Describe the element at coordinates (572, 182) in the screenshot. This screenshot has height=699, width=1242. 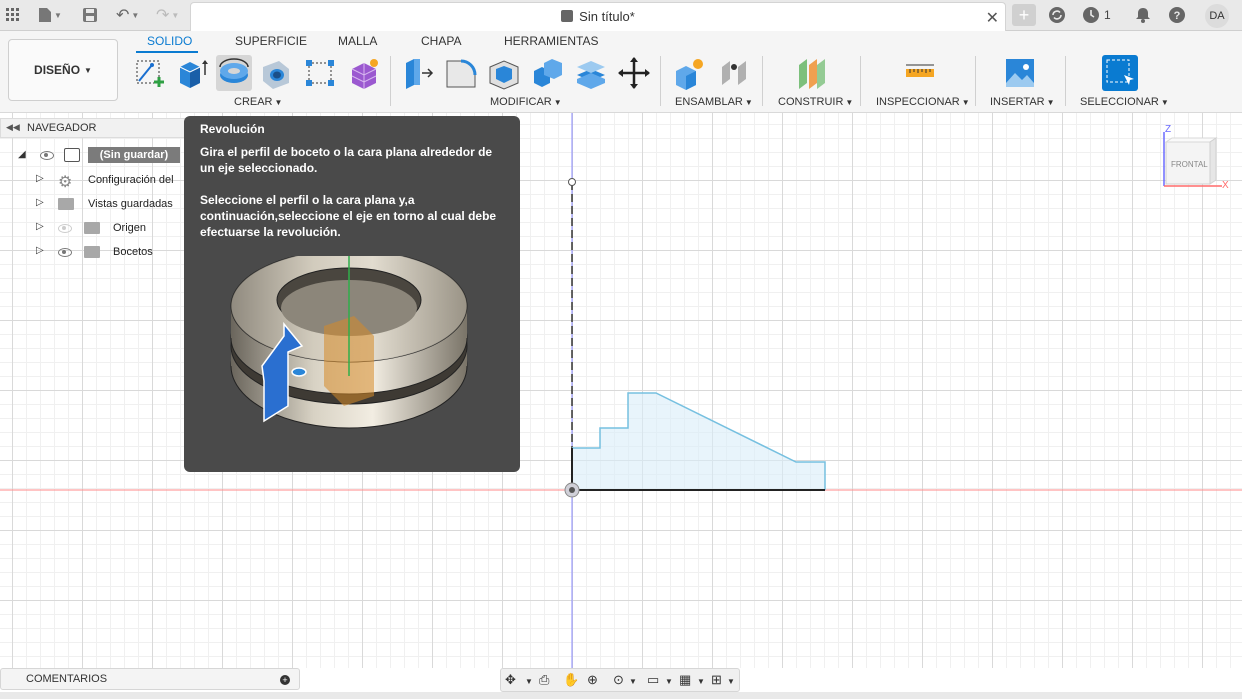
I see `sketch-point` at that location.